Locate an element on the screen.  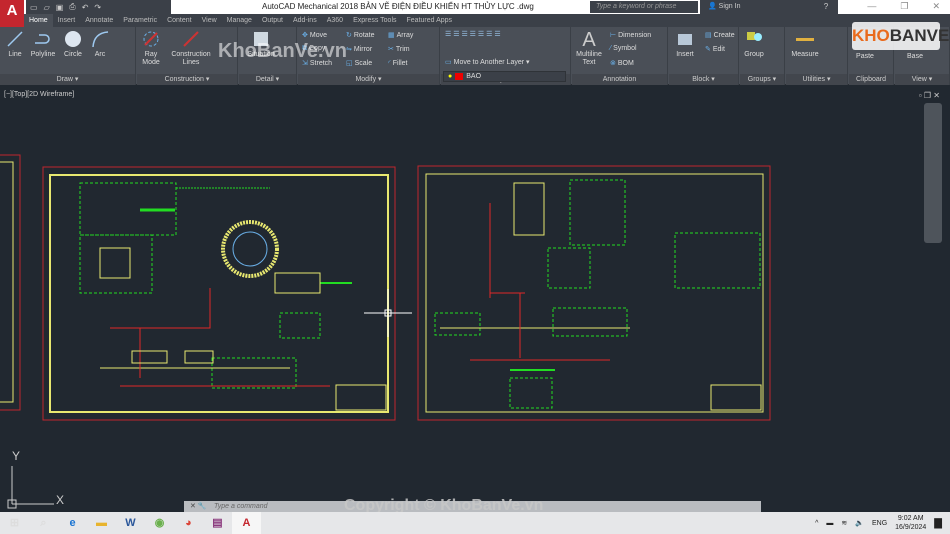
print-icon: ⎙ is located at coordinates (72, 7).